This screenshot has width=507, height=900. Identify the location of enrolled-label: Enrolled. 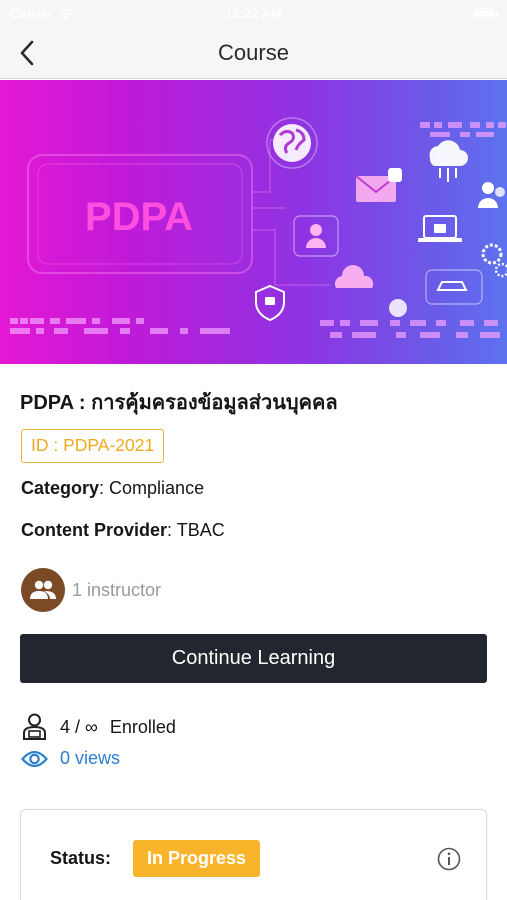
(142, 726).